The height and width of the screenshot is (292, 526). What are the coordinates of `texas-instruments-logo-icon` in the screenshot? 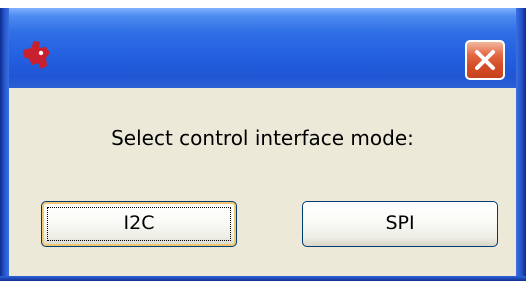 It's located at (36, 55).